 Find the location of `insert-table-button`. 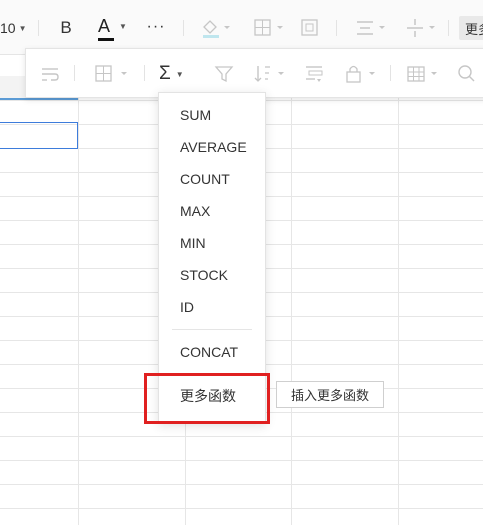

insert-table-button is located at coordinates (424, 74).